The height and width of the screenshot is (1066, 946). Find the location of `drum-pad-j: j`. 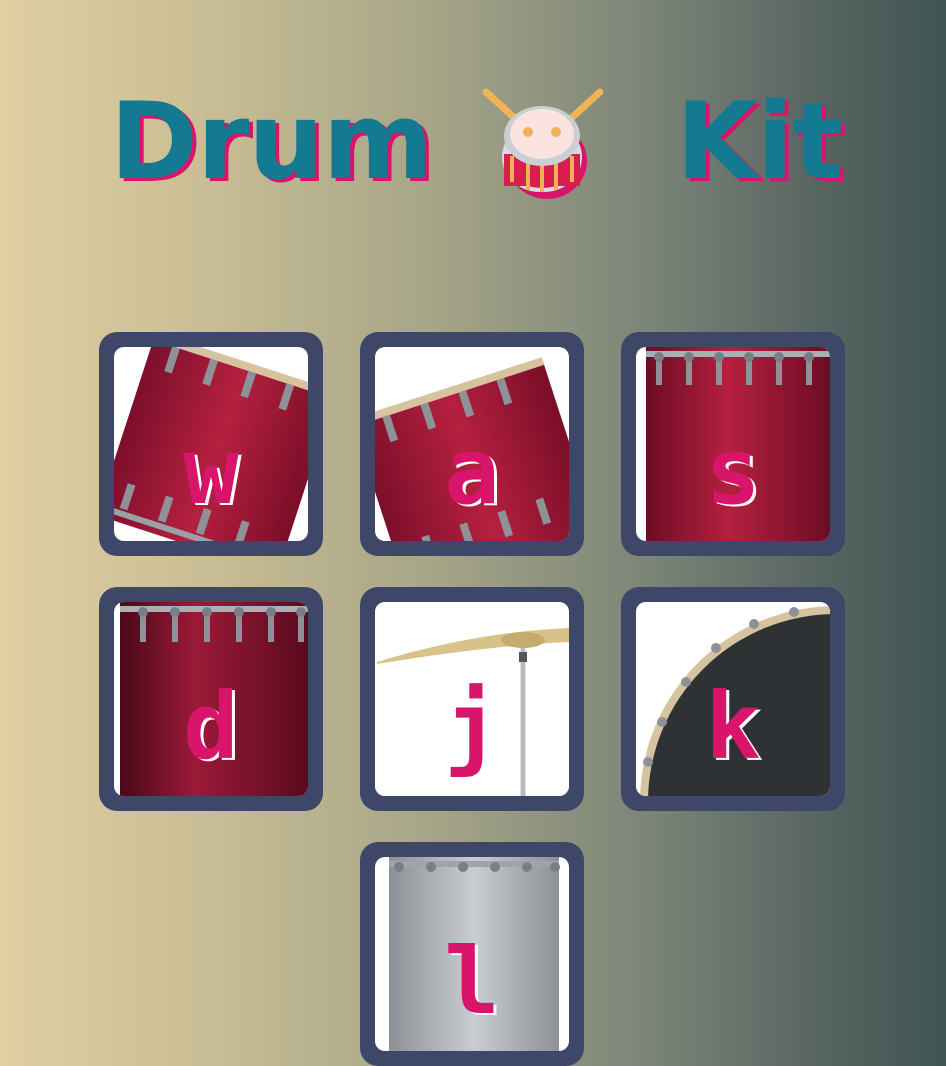

drum-pad-j: j is located at coordinates (472, 699).